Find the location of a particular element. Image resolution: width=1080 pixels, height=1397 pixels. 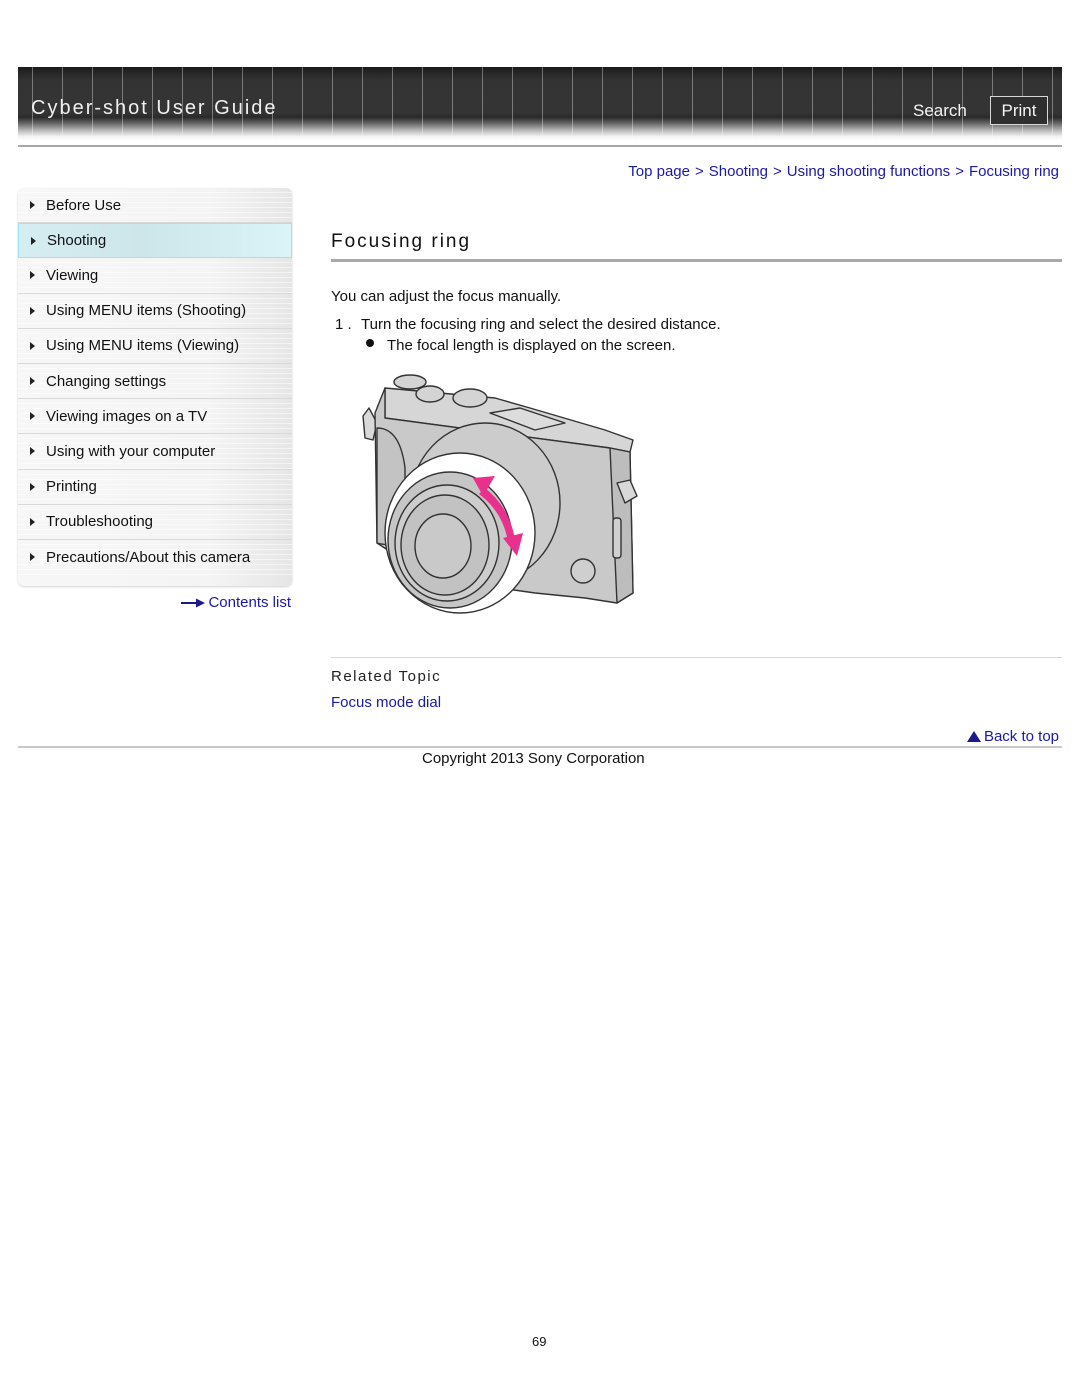

title-divider is located at coordinates (696, 260).